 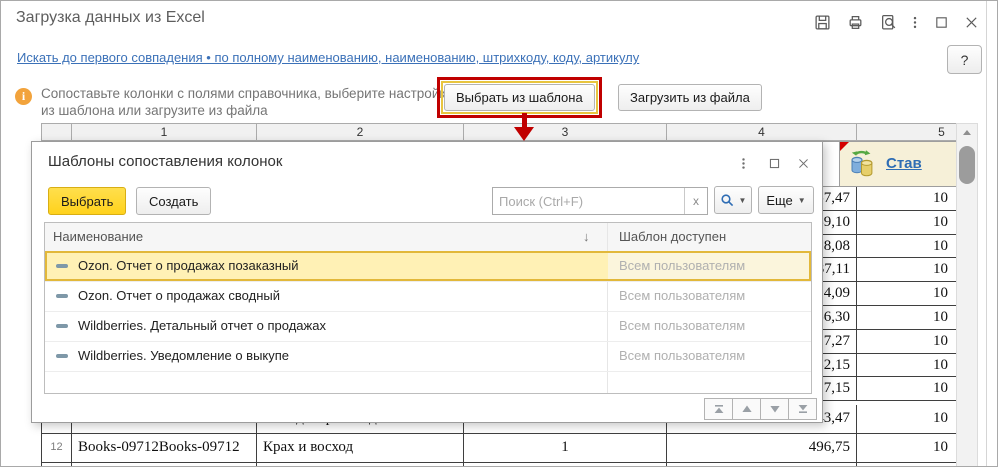 What do you see at coordinates (56, 464) in the screenshot?
I see `rownum-cell` at bounding box center [56, 464].